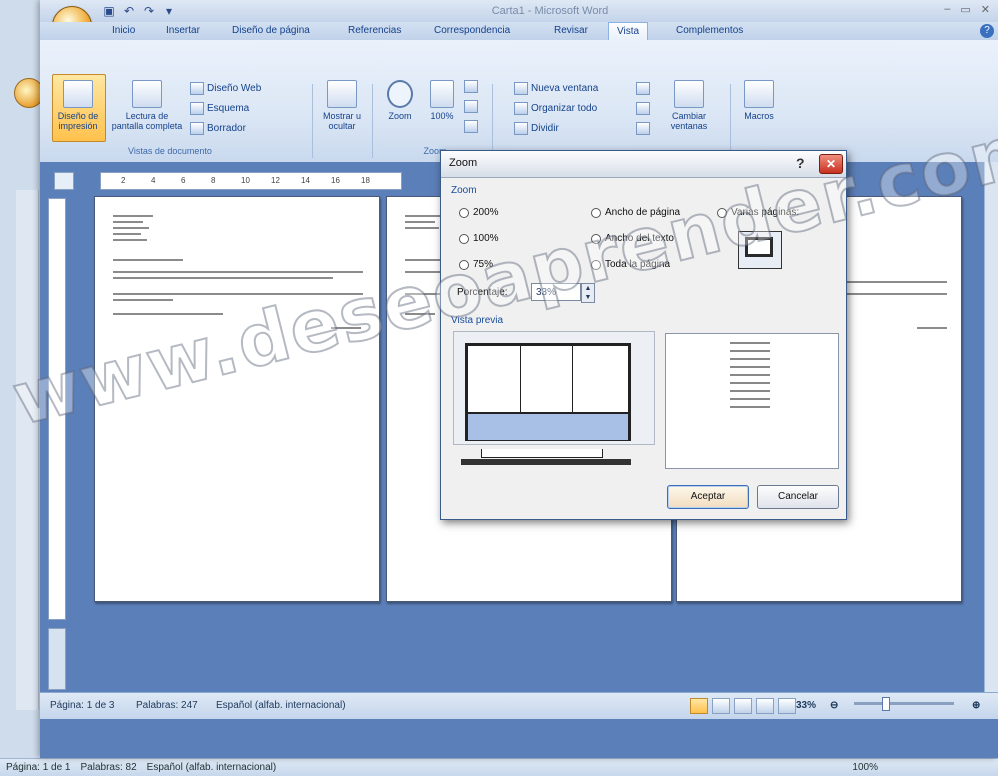 The height and width of the screenshot is (776, 998). What do you see at coordinates (798, 497) in the screenshot?
I see `cancel-button: Cancelar` at bounding box center [798, 497].